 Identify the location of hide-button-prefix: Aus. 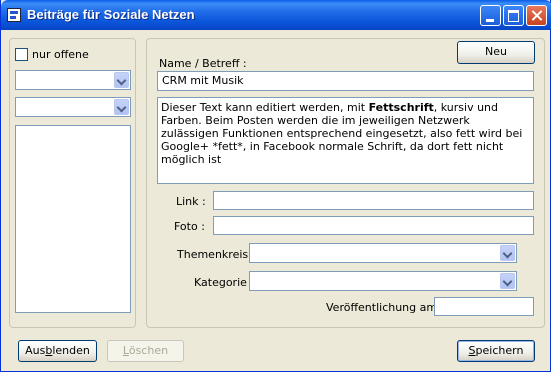
(35, 350).